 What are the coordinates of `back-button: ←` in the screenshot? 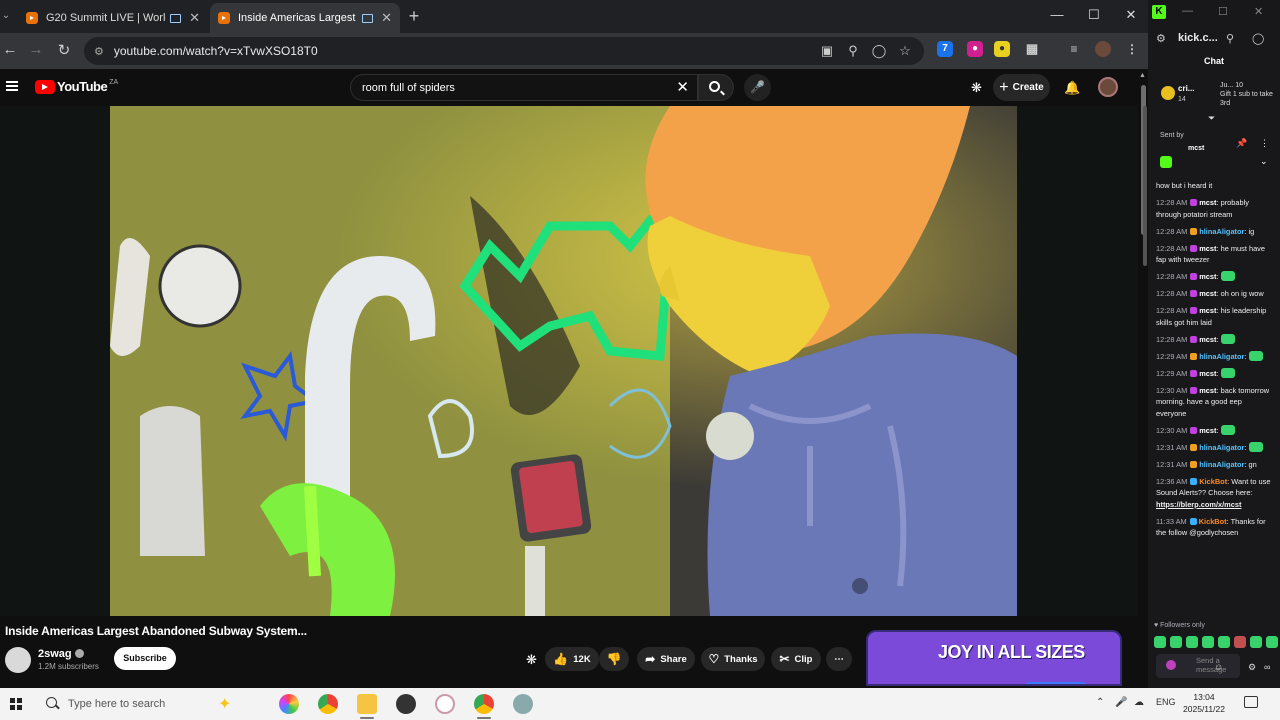 It's located at (10, 49).